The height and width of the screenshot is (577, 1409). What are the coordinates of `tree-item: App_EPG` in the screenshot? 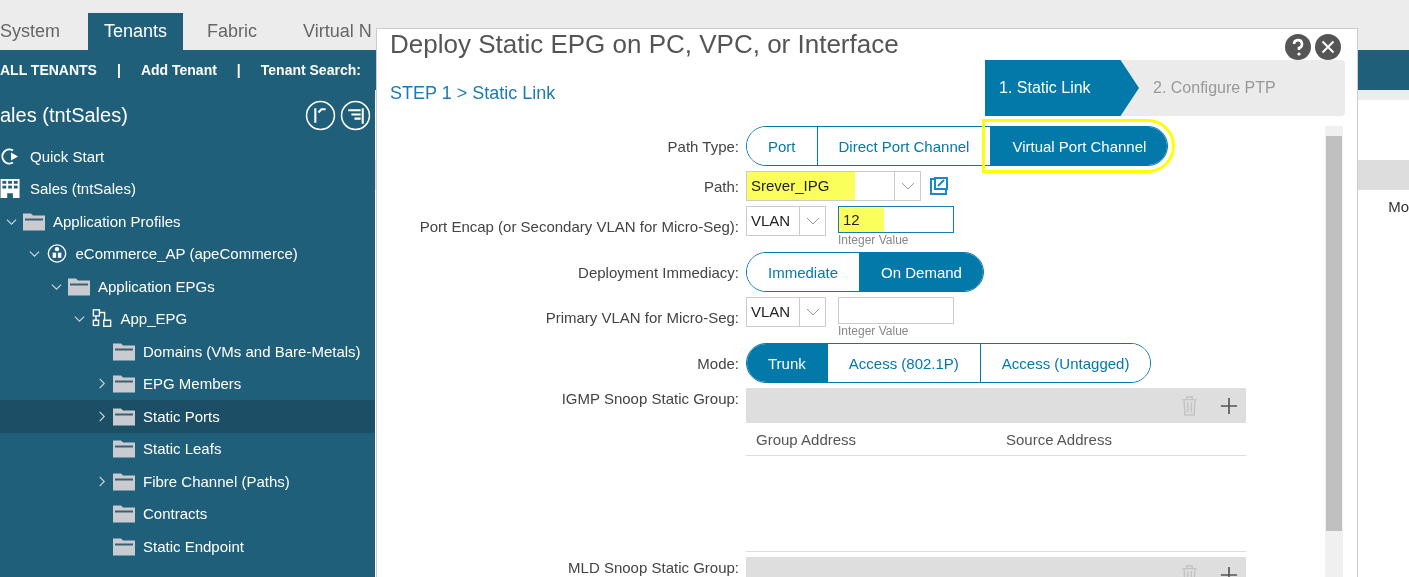 It's located at (187, 318).